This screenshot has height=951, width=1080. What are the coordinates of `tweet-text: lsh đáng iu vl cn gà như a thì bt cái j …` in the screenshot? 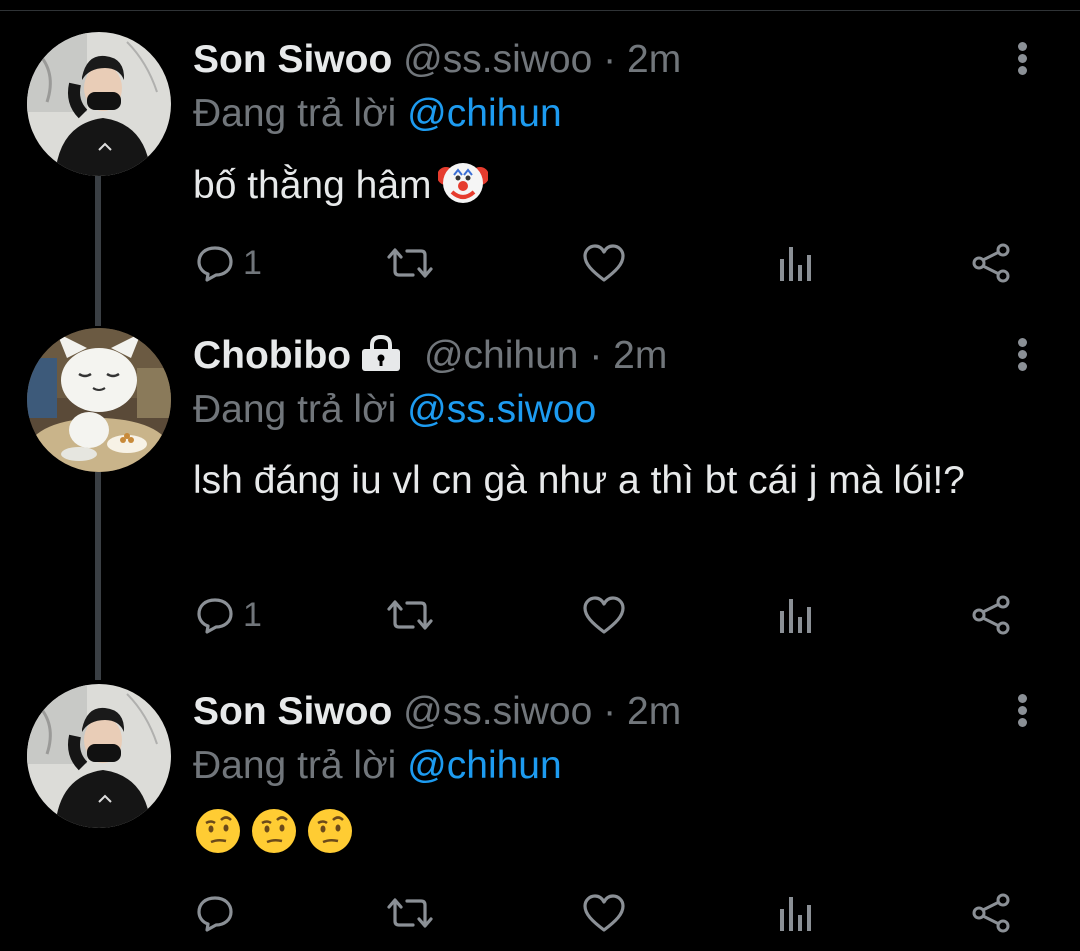 It's located at (593, 481).